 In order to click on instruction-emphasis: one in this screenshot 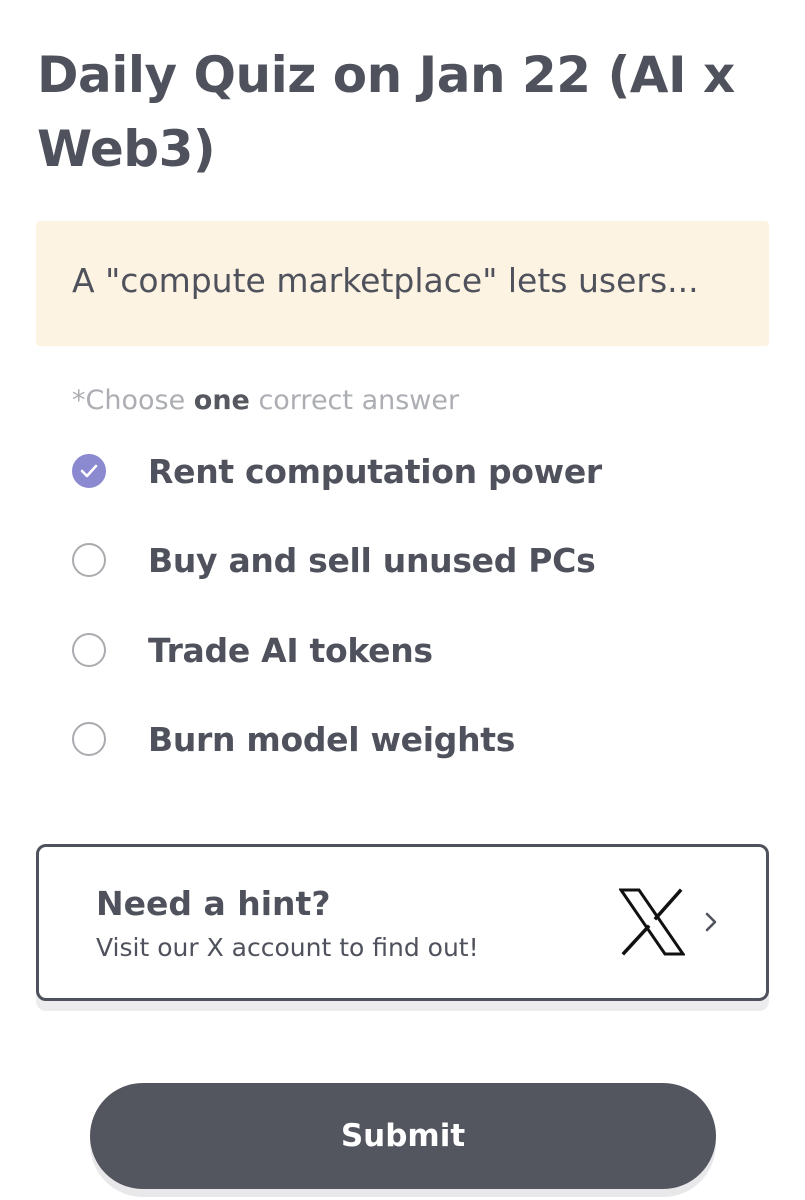, I will do `click(221, 400)`.